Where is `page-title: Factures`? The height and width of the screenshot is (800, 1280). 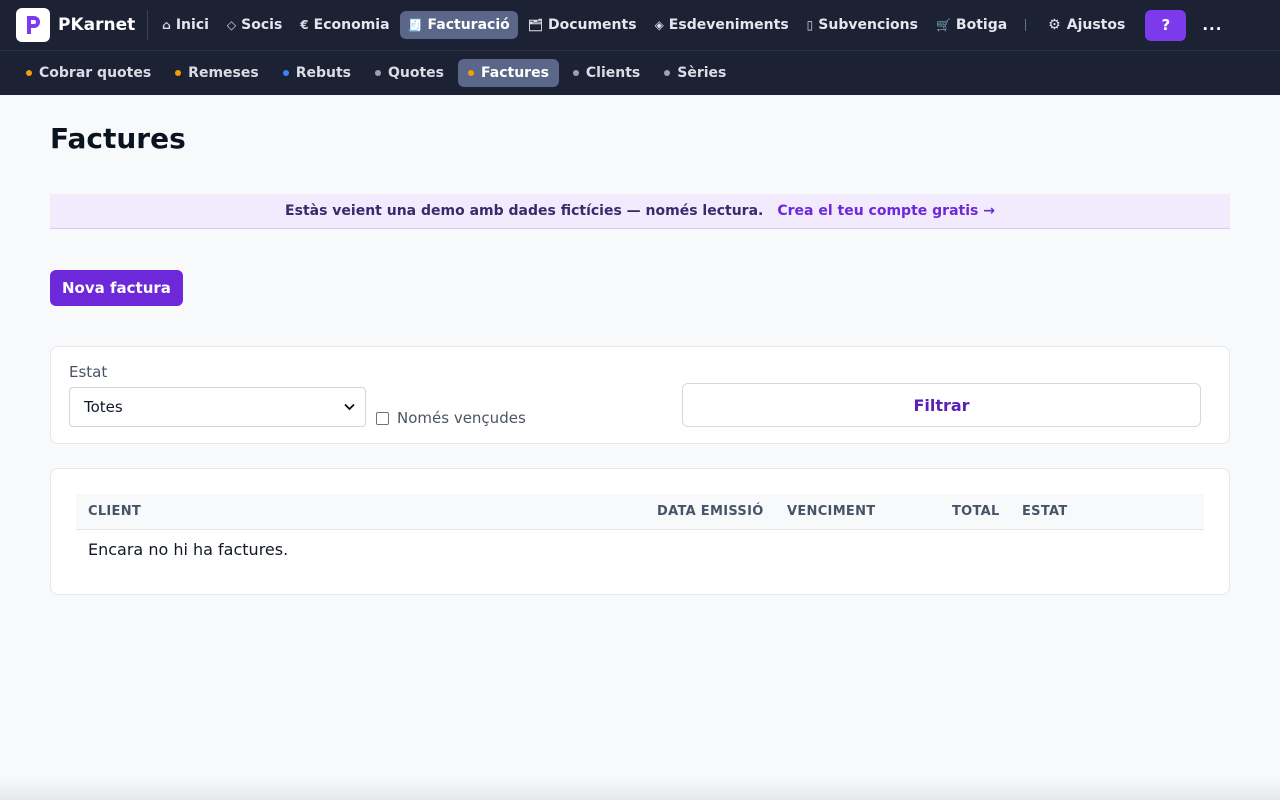 page-title: Factures is located at coordinates (118, 138).